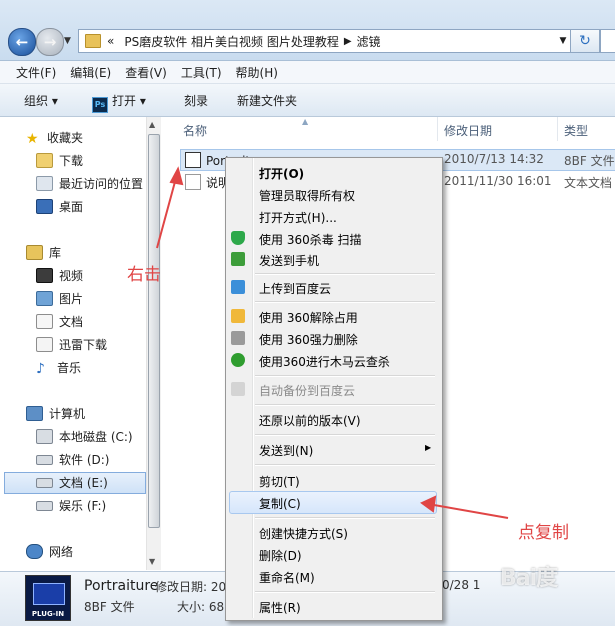 The height and width of the screenshot is (626, 615). Describe the element at coordinates (543, 533) in the screenshot. I see `annotation-click-copy: 点复制` at that location.